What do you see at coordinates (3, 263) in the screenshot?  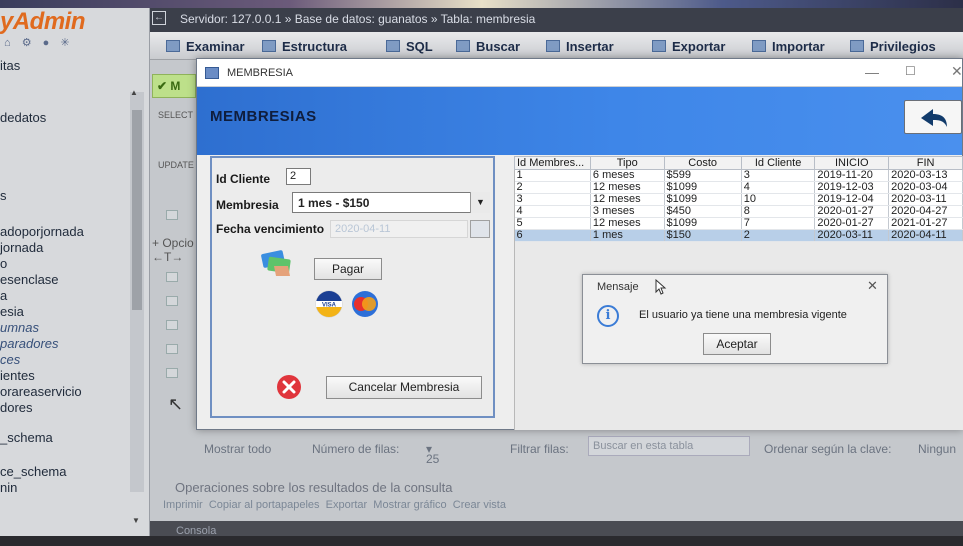 I see `sidebar-item: o` at bounding box center [3, 263].